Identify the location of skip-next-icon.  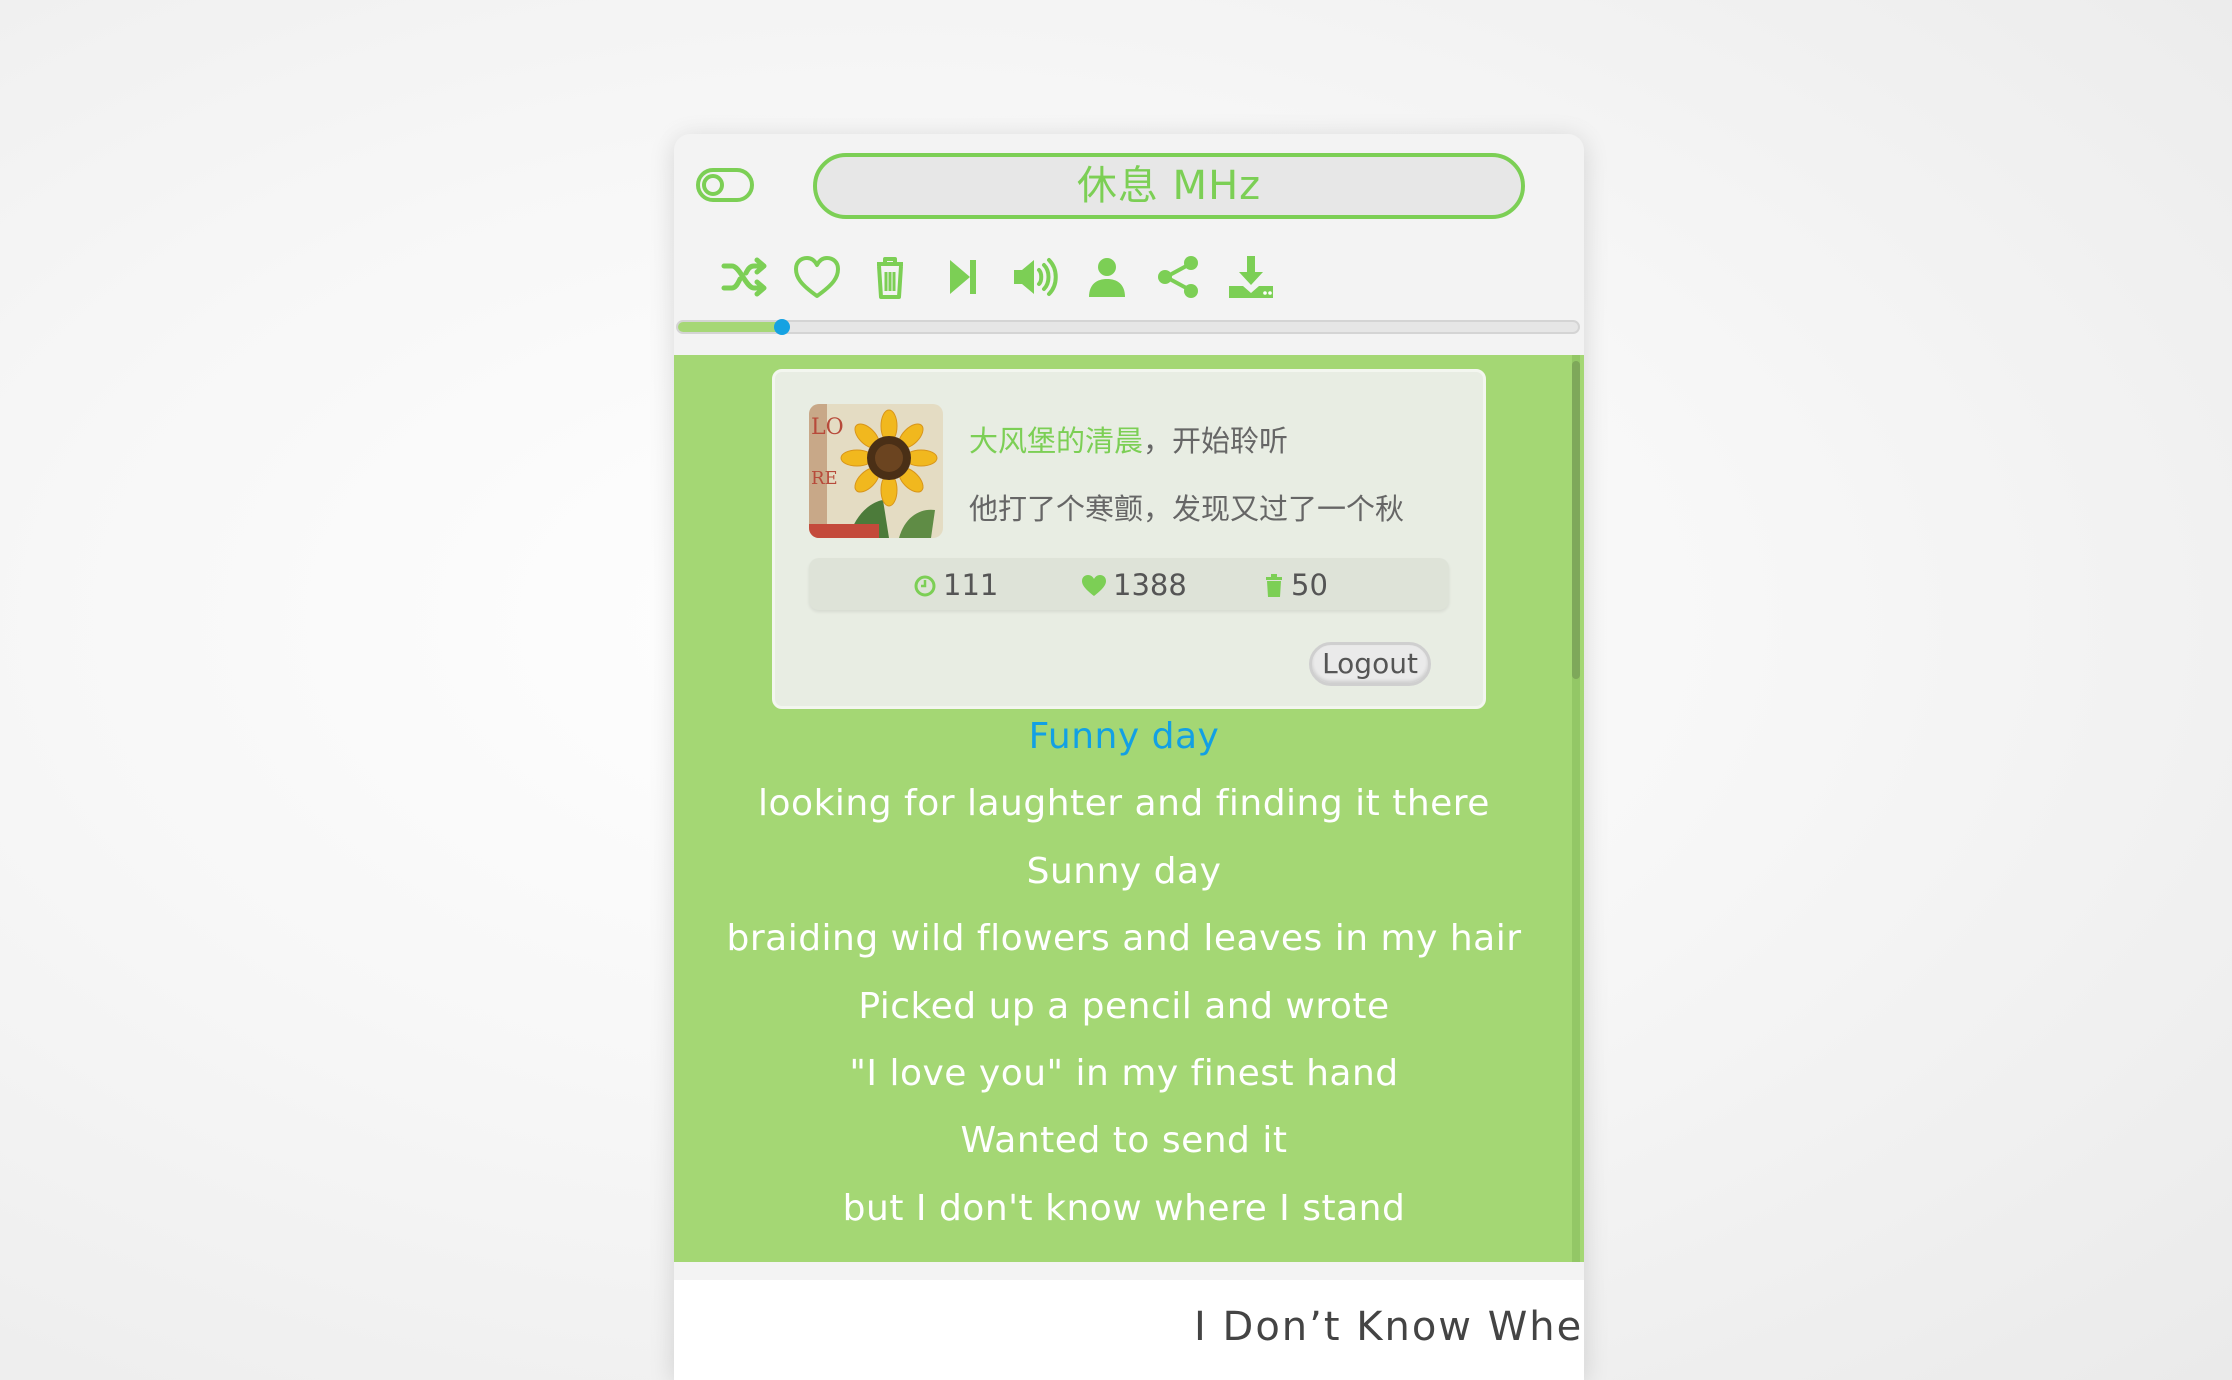
(963, 277).